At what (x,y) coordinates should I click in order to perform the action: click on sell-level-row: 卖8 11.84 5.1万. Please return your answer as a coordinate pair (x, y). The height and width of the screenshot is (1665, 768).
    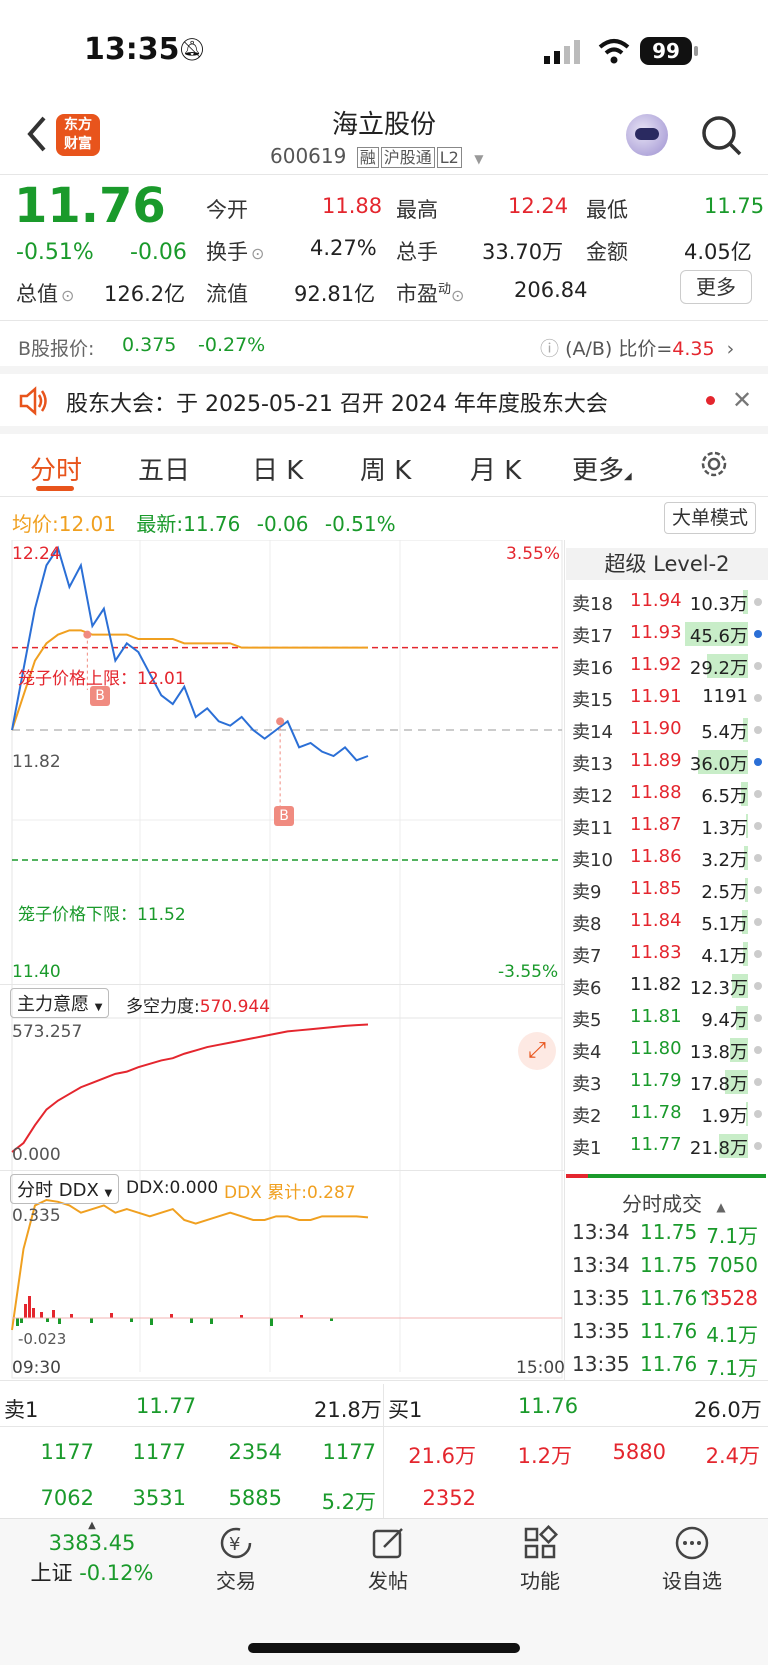
    Looking at the image, I should click on (670, 922).